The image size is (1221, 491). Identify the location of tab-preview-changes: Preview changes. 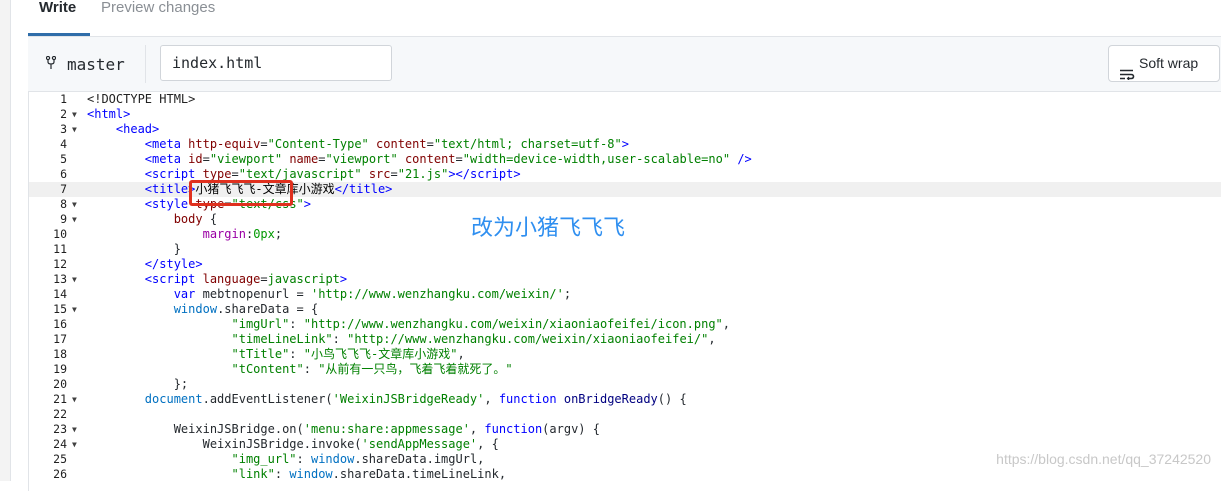
(158, 11).